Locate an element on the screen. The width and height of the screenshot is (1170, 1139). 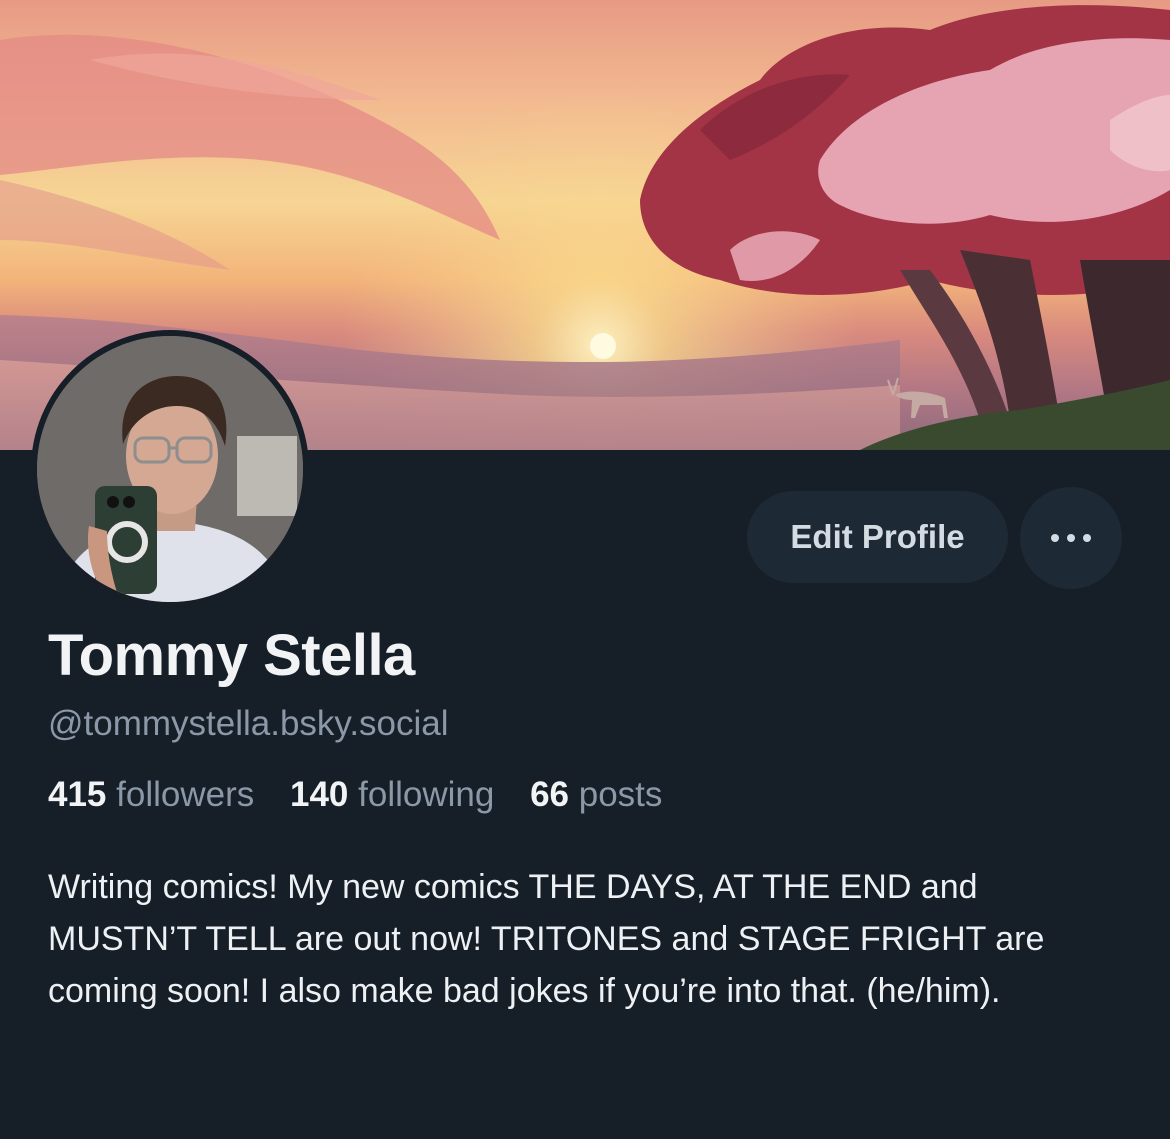
avatar is located at coordinates (170, 469).